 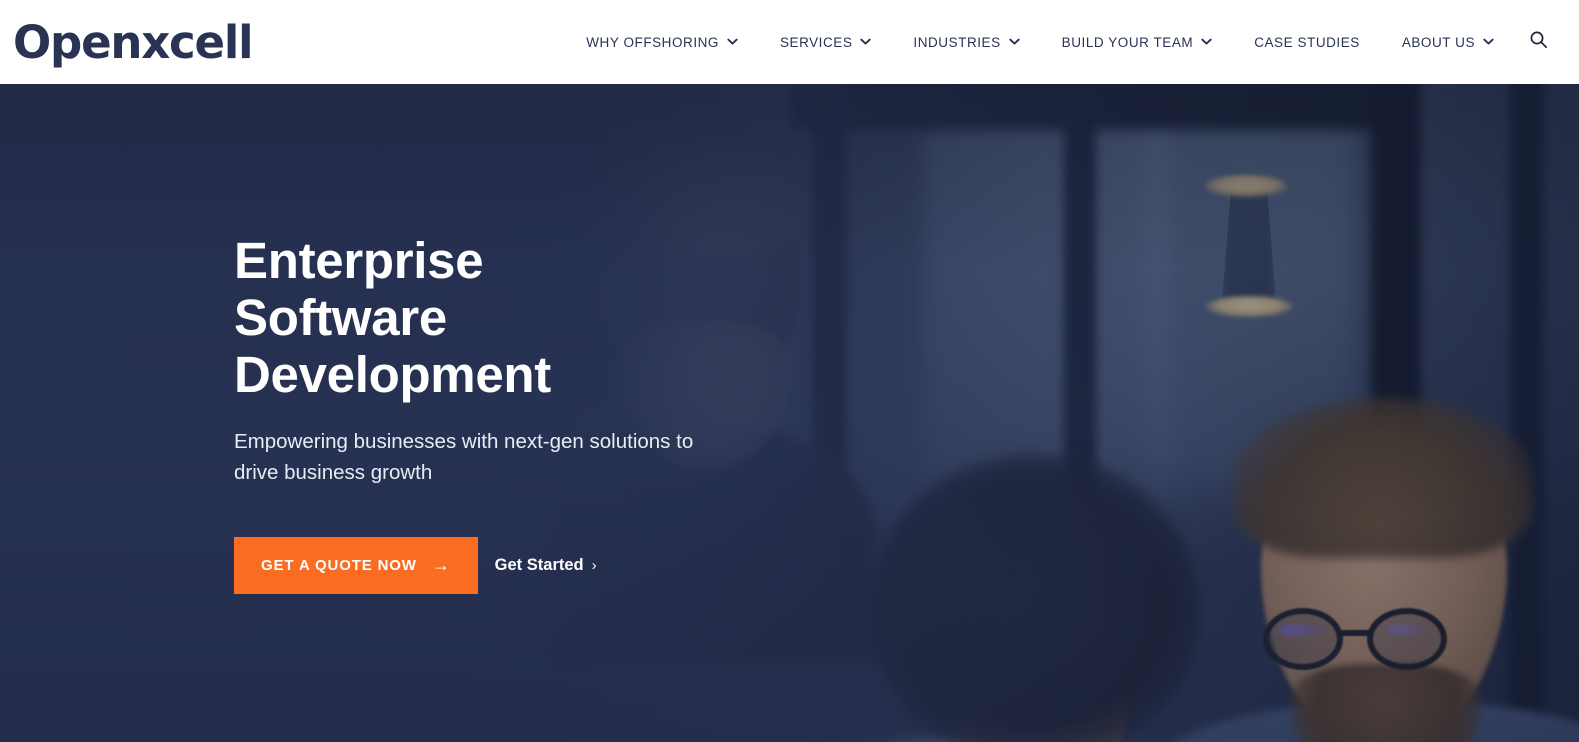 What do you see at coordinates (339, 565) in the screenshot?
I see `get-a-quote-now-label: GET A QUOTE NOW` at bounding box center [339, 565].